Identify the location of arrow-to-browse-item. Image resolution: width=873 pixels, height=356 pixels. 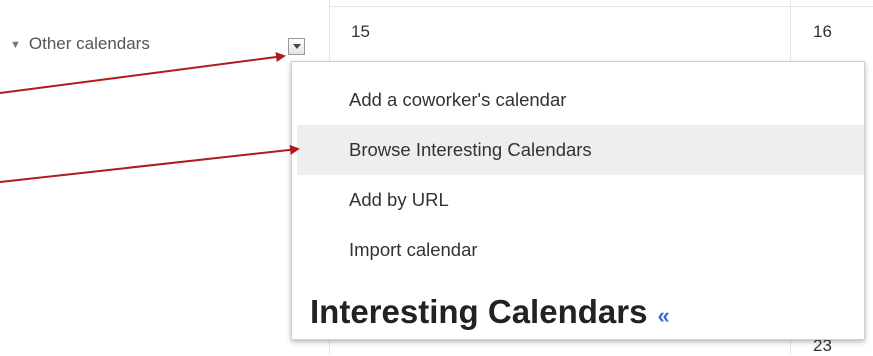
(150, 163).